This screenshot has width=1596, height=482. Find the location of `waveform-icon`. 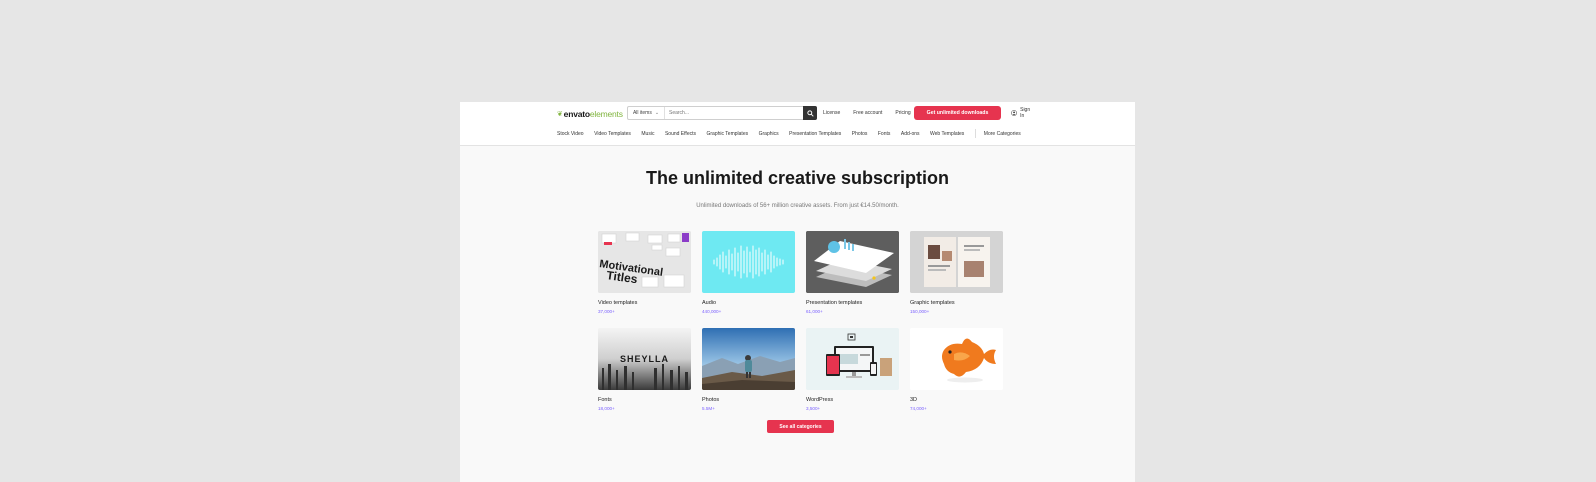

waveform-icon is located at coordinates (748, 262).